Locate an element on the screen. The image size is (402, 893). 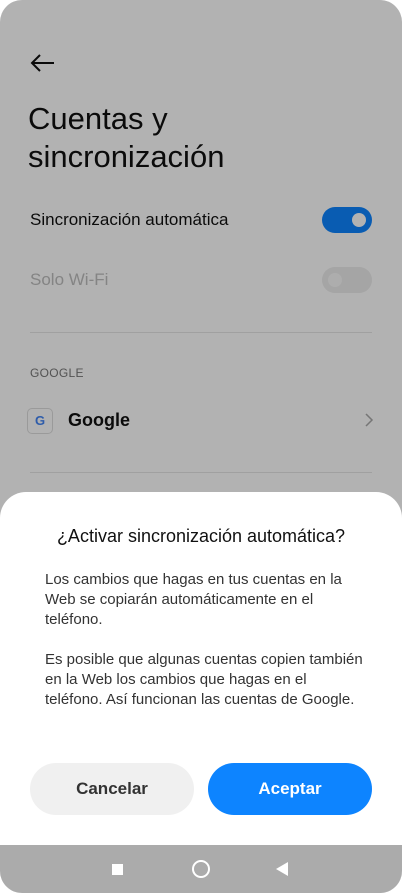
accept-button: Aceptar is located at coordinates (290, 789).